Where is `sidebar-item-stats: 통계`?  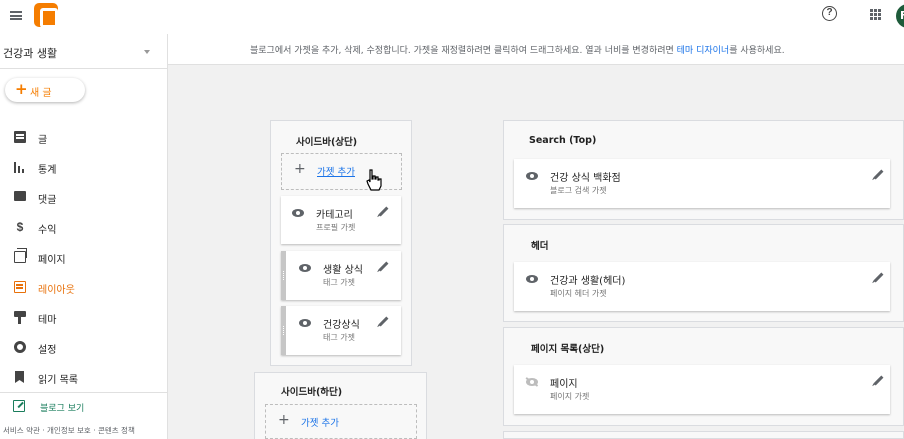 sidebar-item-stats: 통계 is located at coordinates (83, 167).